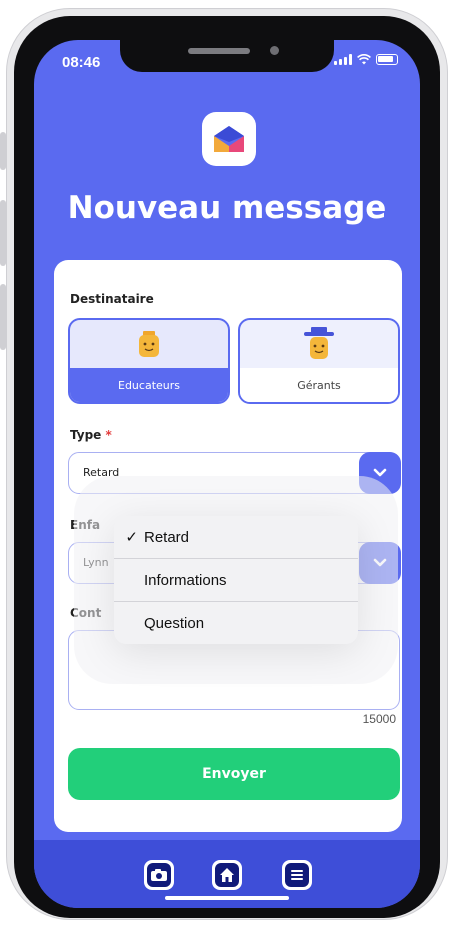 Image resolution: width=454 pixels, height=926 pixels. I want to click on home-icon, so click(227, 875).